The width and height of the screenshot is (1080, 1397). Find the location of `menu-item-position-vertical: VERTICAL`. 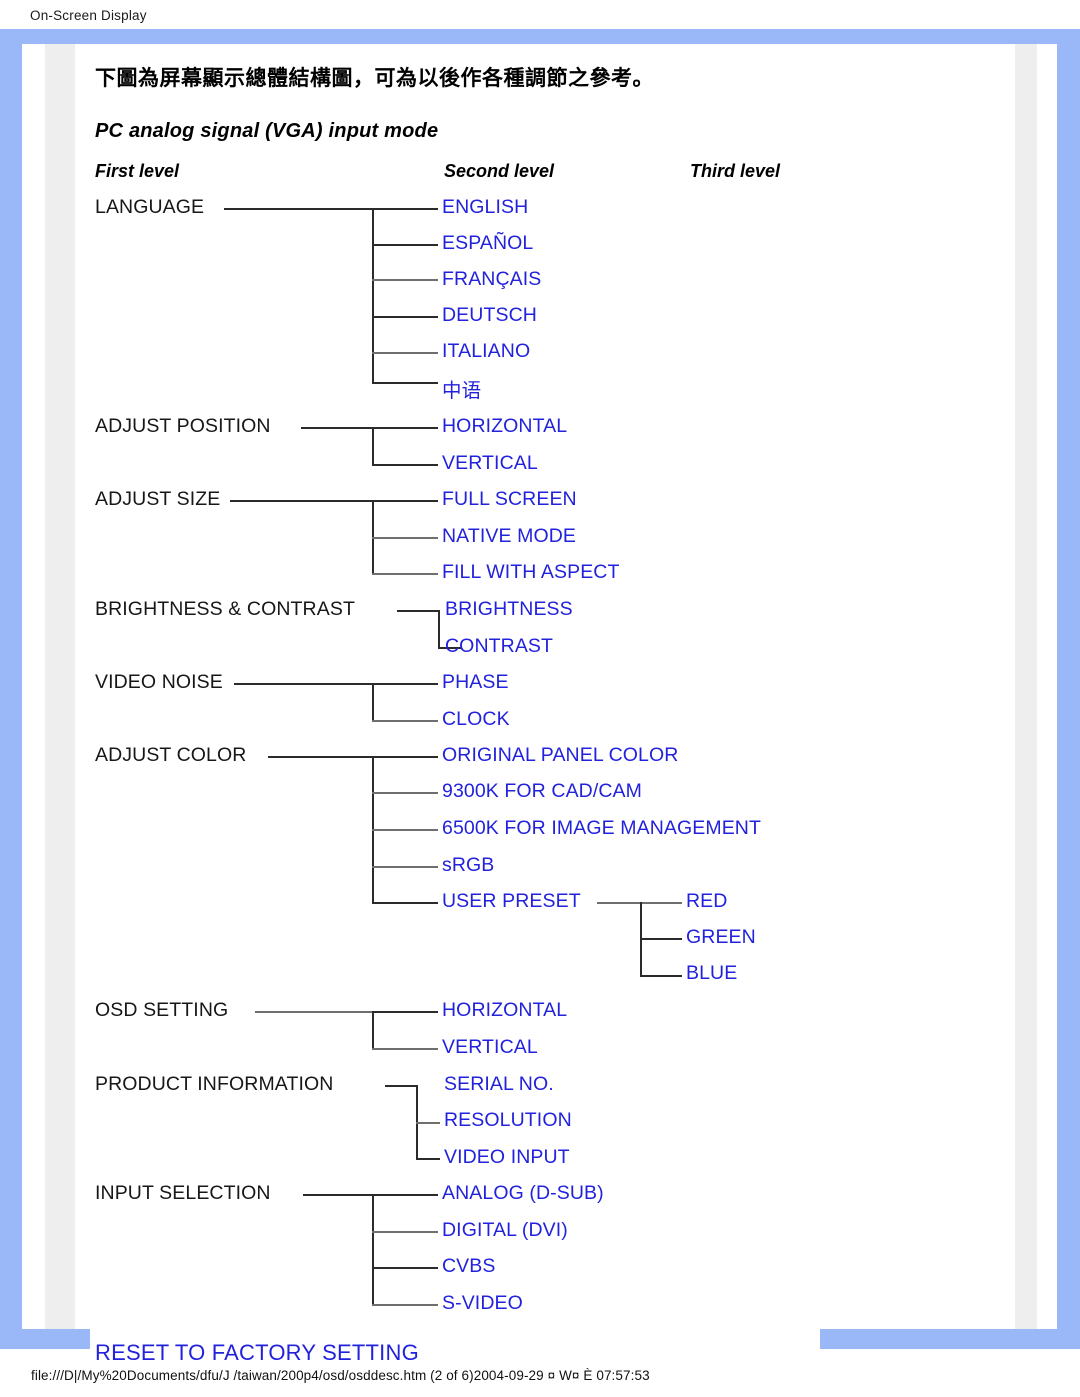

menu-item-position-vertical: VERTICAL is located at coordinates (490, 463).